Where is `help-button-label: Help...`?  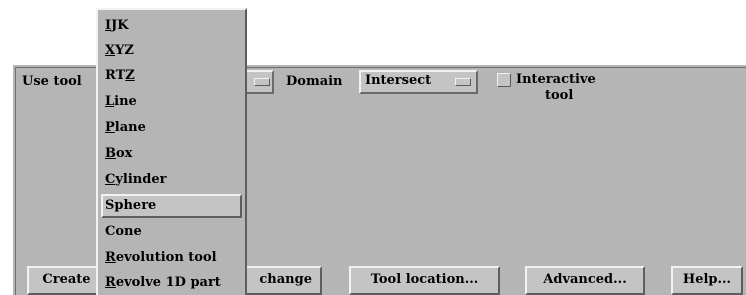
help-button-label: Help... is located at coordinates (707, 279).